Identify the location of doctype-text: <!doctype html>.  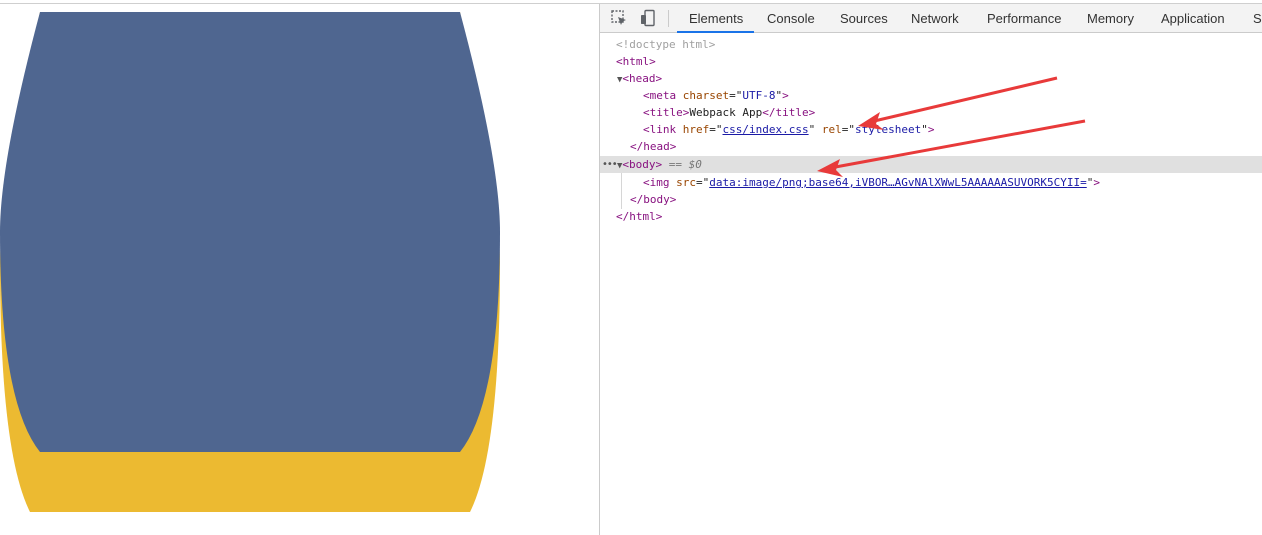
(666, 44).